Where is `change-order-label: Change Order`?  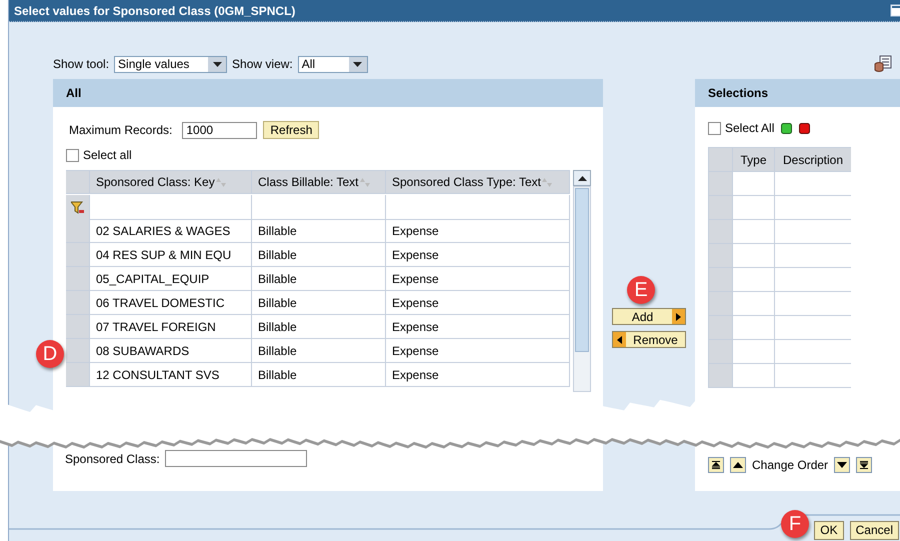
change-order-label: Change Order is located at coordinates (790, 465).